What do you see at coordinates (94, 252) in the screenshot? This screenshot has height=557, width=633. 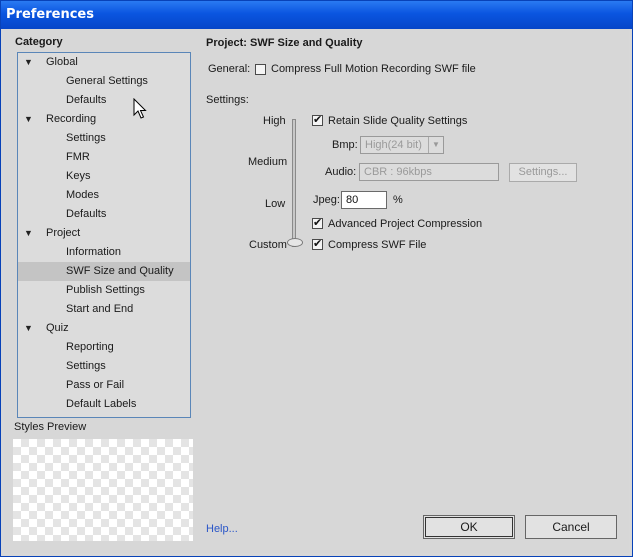 I see `tree-item-label: Information` at bounding box center [94, 252].